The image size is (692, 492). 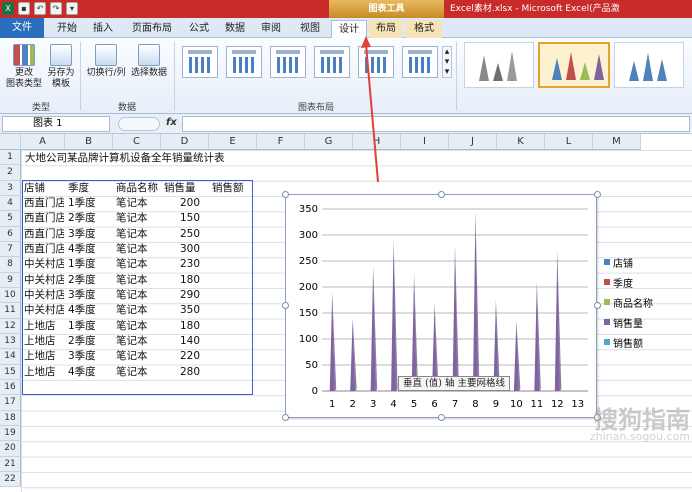 What do you see at coordinates (10, 403) in the screenshot?
I see `row-header: 17` at bounding box center [10, 403].